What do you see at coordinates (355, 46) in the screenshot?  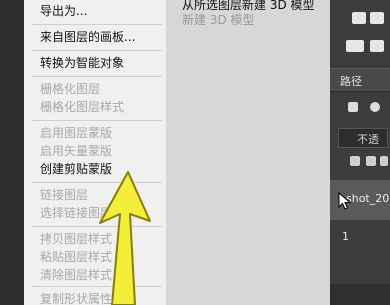 I see `image-adjust-icon` at bounding box center [355, 46].